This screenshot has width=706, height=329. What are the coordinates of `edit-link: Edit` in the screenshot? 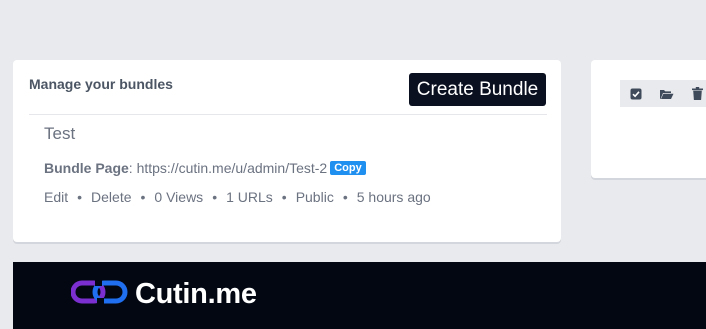 It's located at (56, 197).